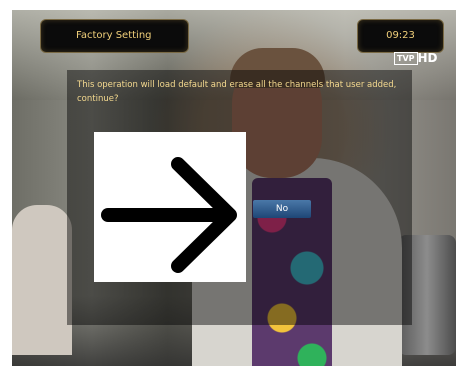 Image resolution: width=469 pixels, height=367 pixels. Describe the element at coordinates (427, 58) in the screenshot. I see `channel-hd-label: HD` at that location.